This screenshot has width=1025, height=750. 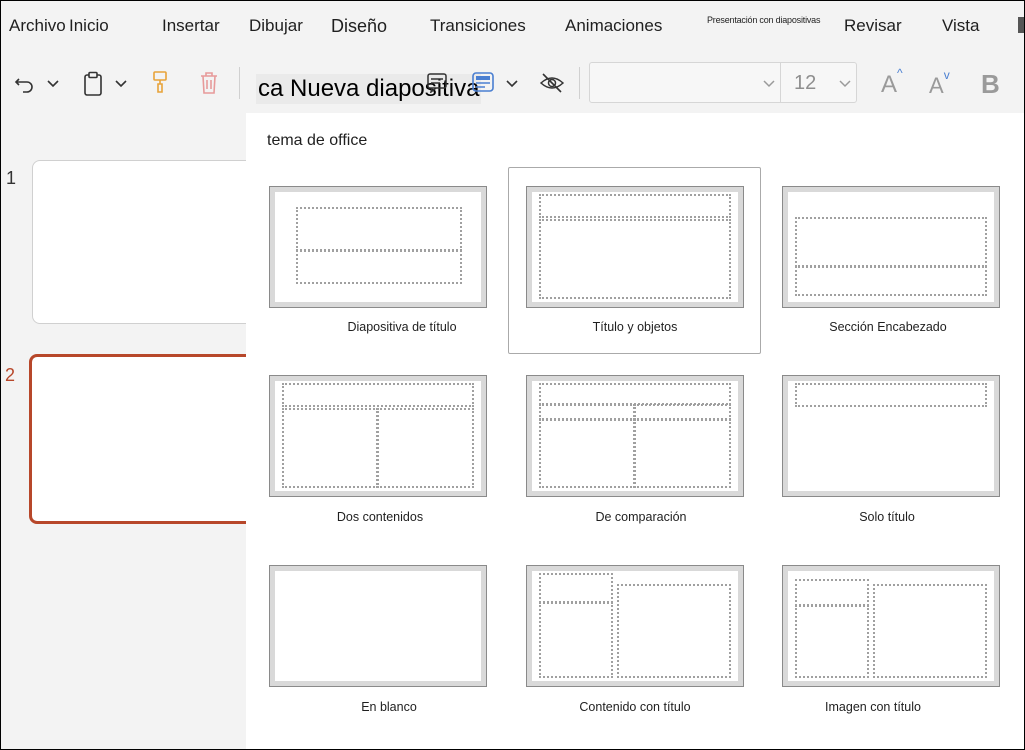 I want to click on shrink-font-letter: A, so click(x=936, y=85).